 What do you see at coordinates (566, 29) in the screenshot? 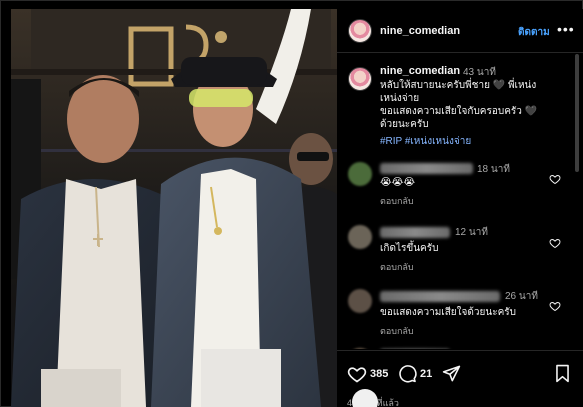
I see `more-horizontal-icon: •••` at bounding box center [566, 29].